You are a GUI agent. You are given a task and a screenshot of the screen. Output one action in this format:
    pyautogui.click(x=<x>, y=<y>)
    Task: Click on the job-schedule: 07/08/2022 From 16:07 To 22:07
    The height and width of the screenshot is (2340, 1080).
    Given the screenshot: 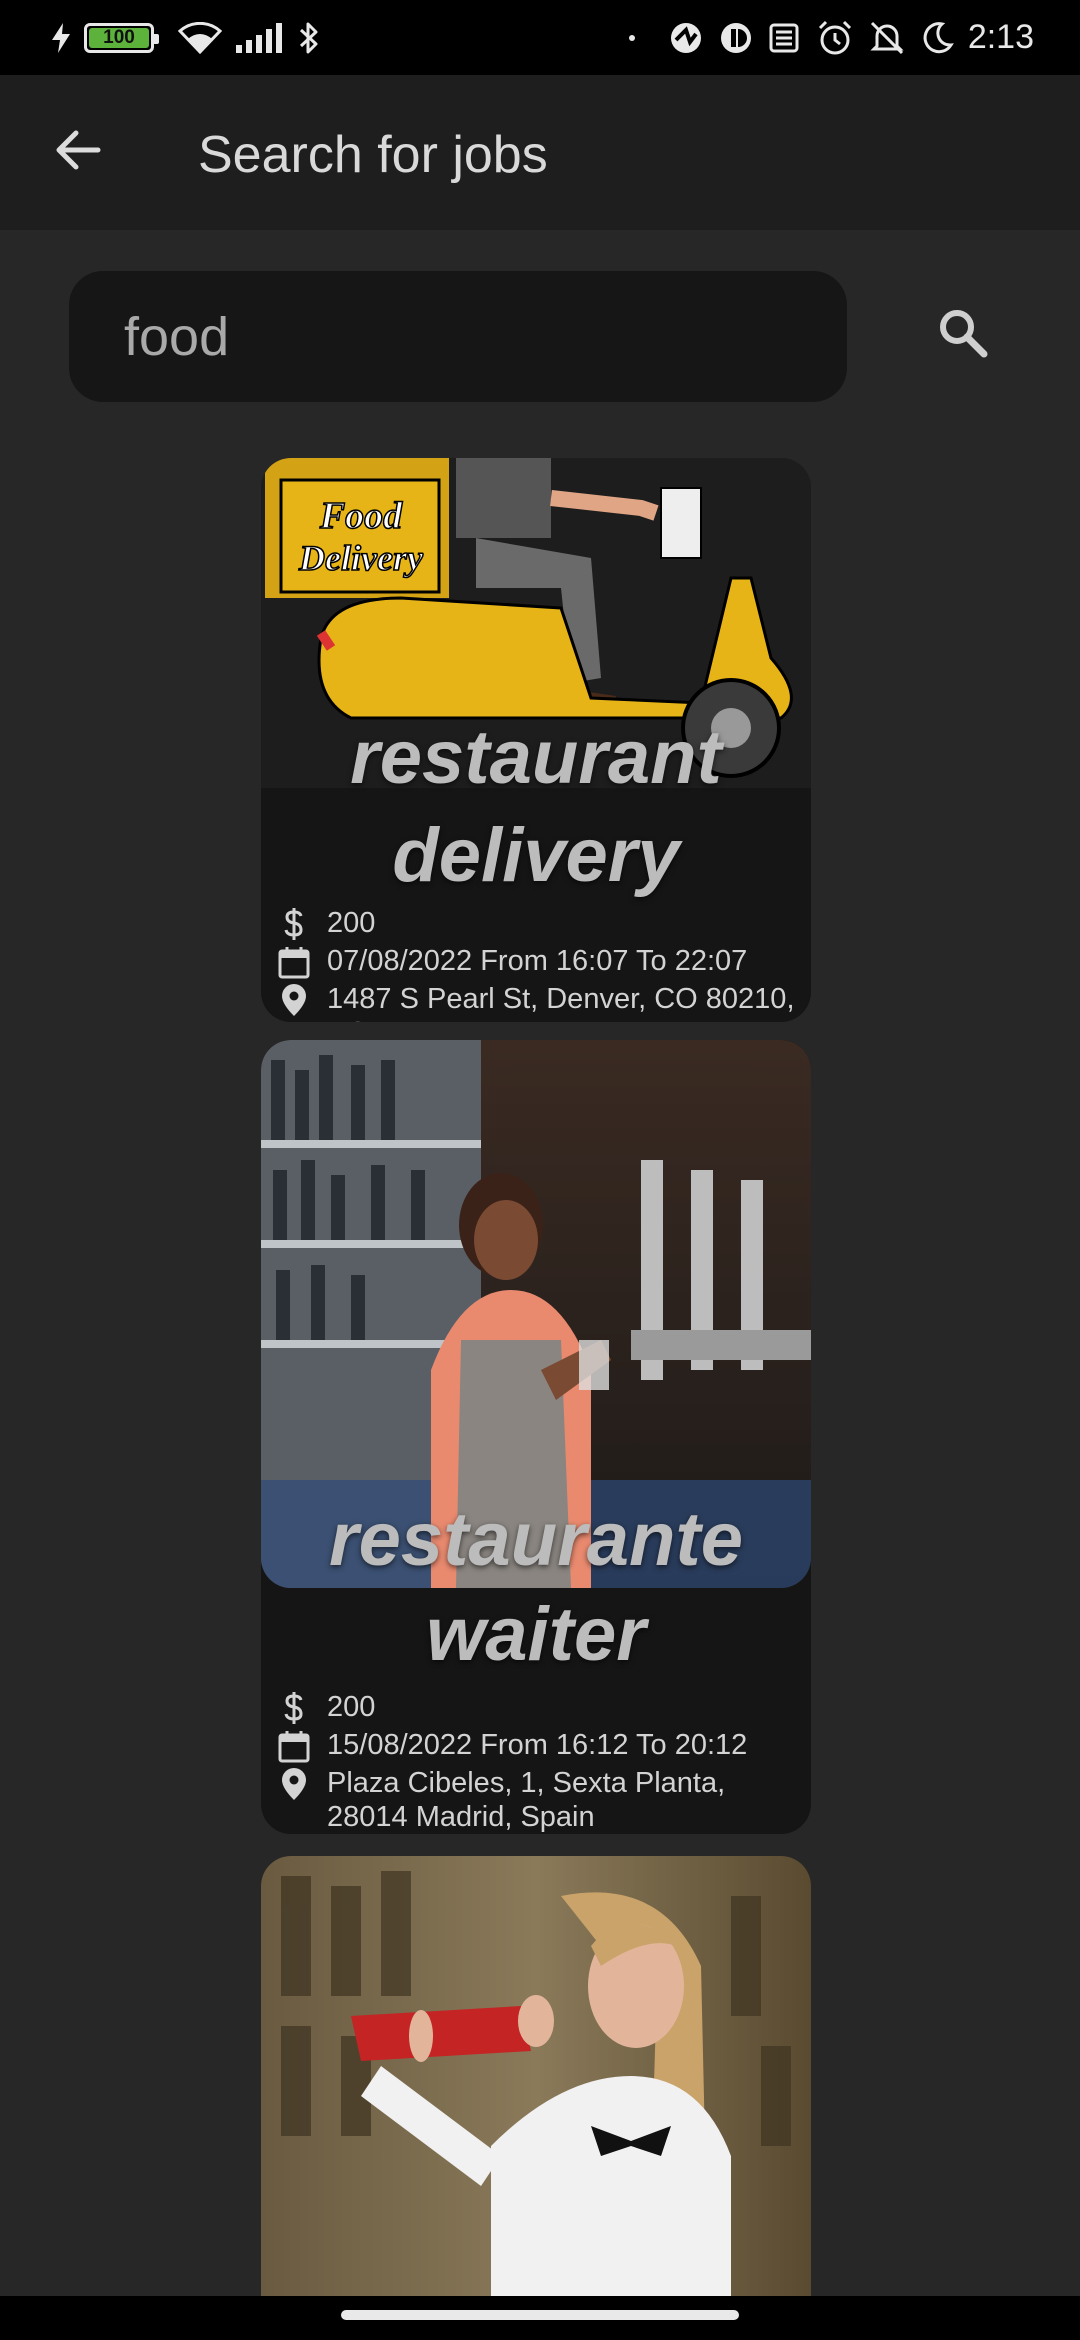 What is the action you would take?
    pyautogui.click(x=537, y=961)
    